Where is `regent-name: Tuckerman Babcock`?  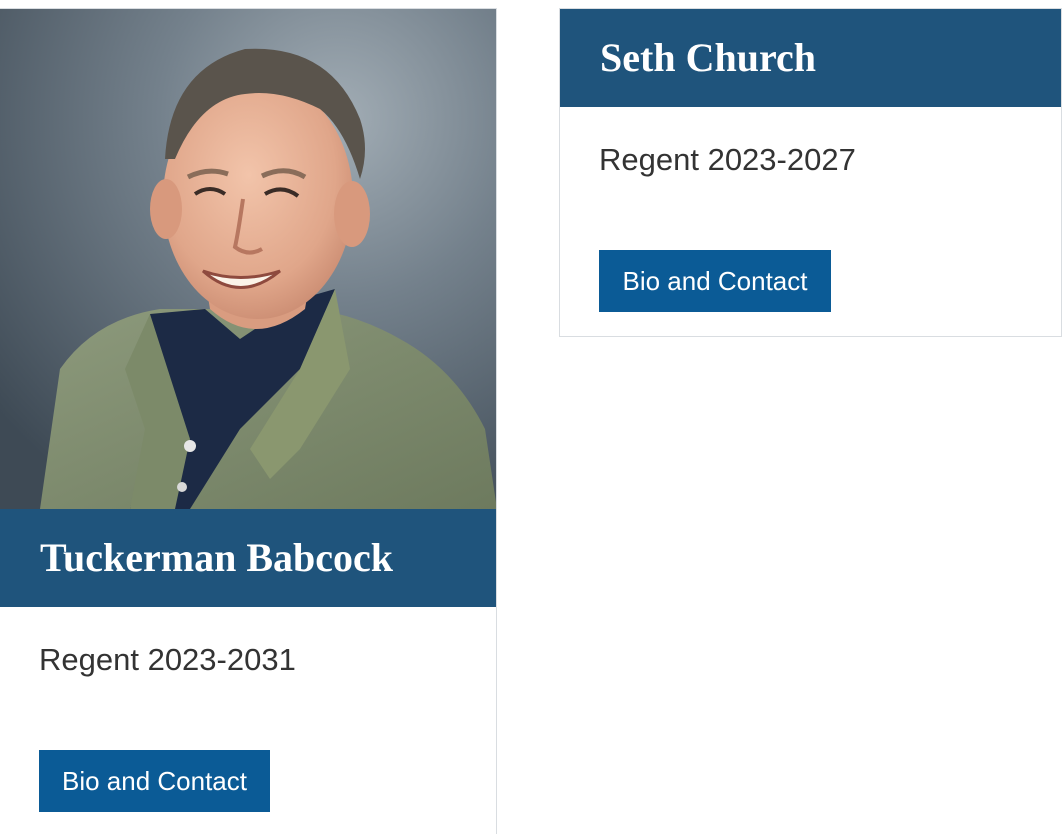
regent-name: Tuckerman Babcock is located at coordinates (248, 558).